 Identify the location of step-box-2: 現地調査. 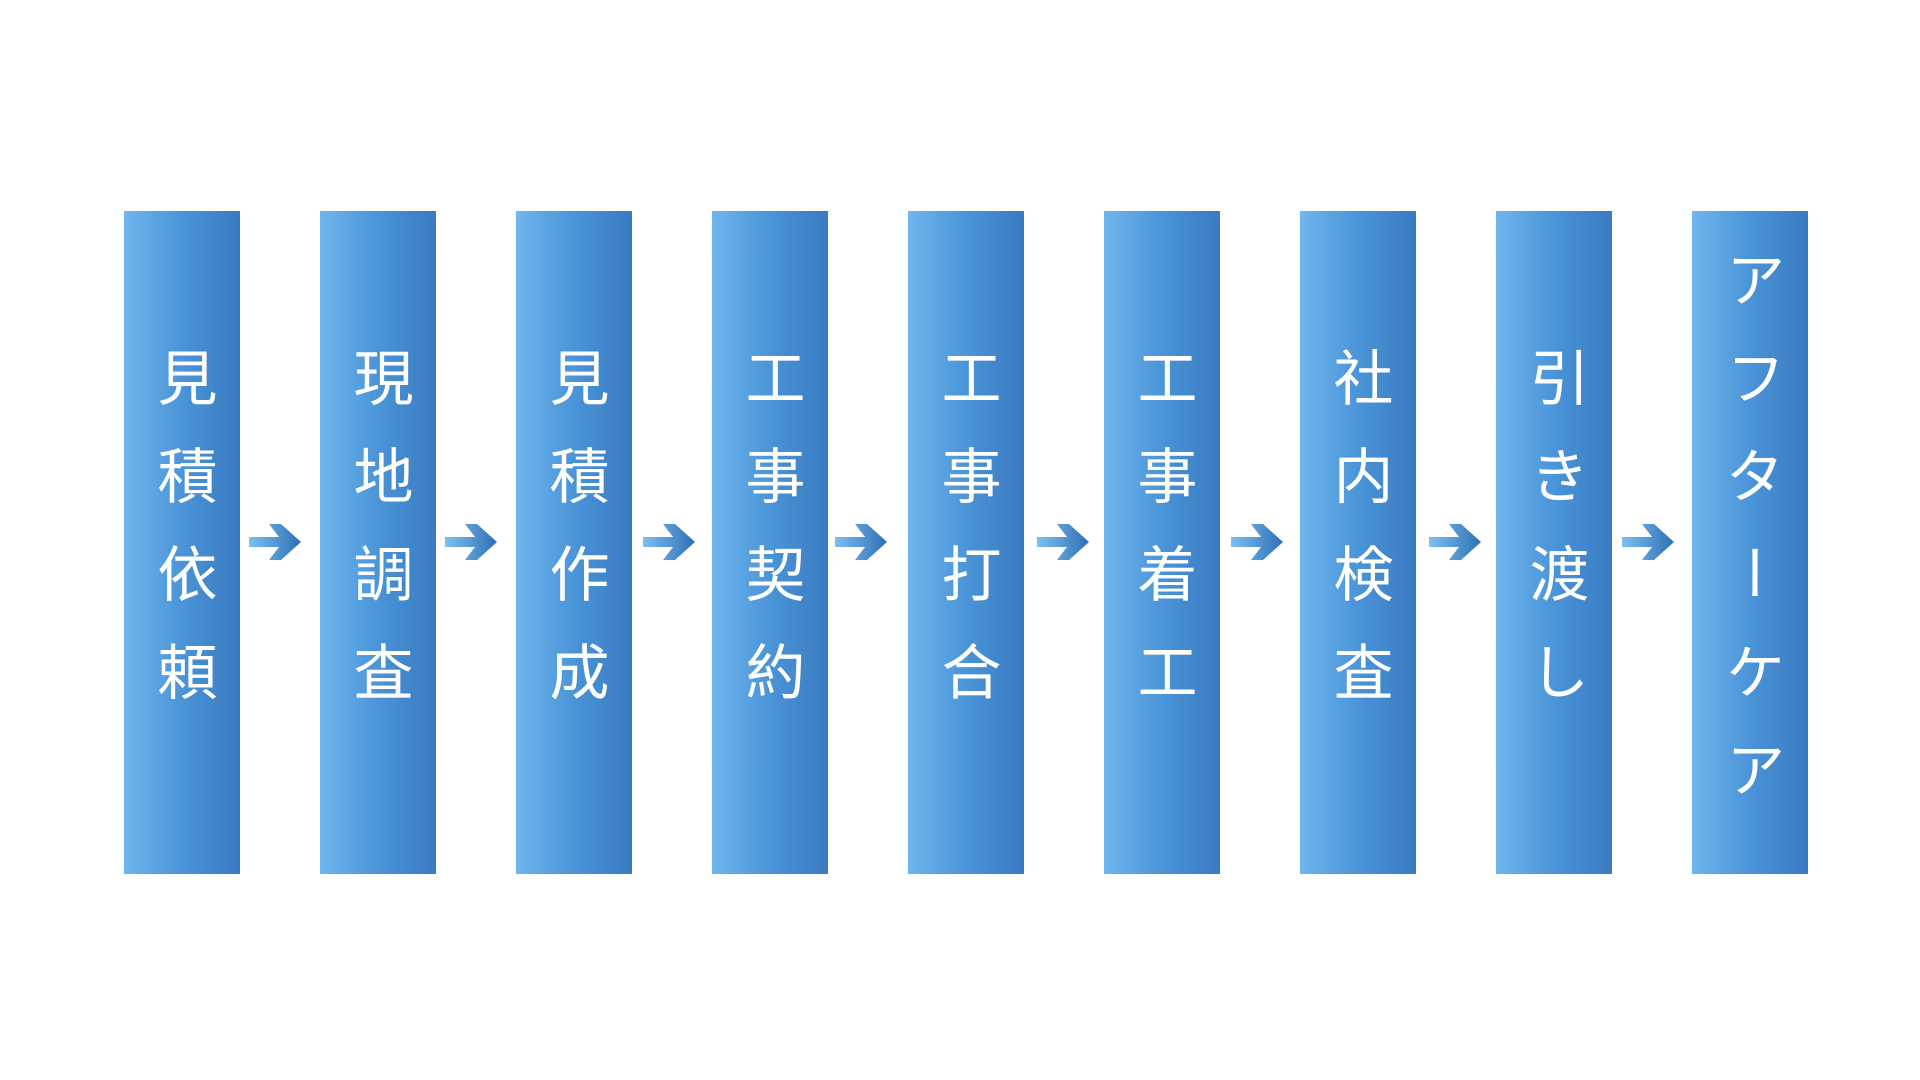
(378, 542).